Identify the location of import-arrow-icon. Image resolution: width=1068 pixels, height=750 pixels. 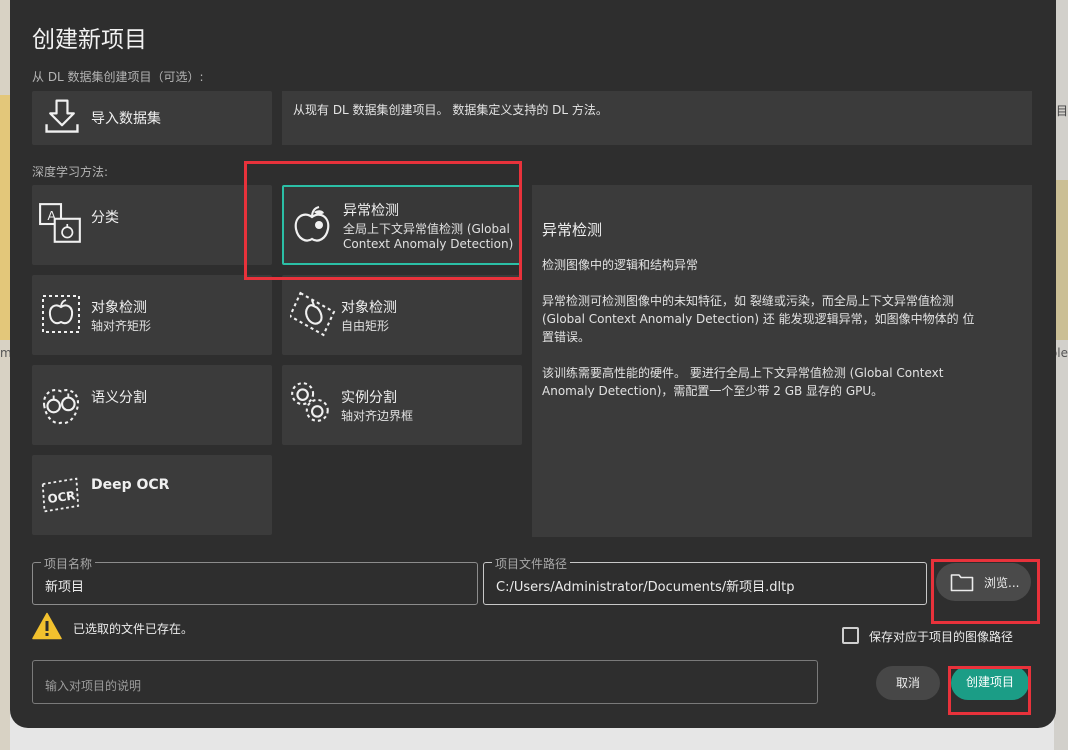
(62, 116).